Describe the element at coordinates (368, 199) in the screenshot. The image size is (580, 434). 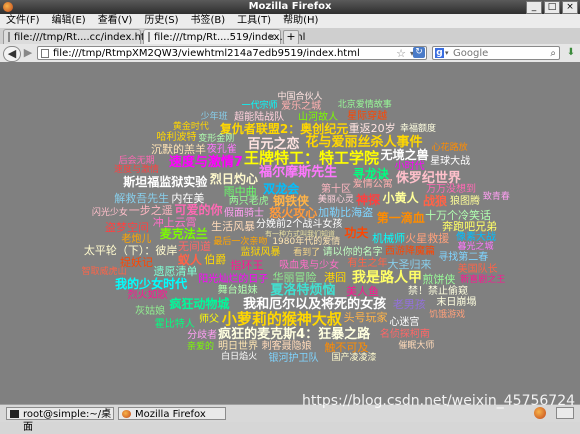
I see `wordcloud-word: 神探` at that location.